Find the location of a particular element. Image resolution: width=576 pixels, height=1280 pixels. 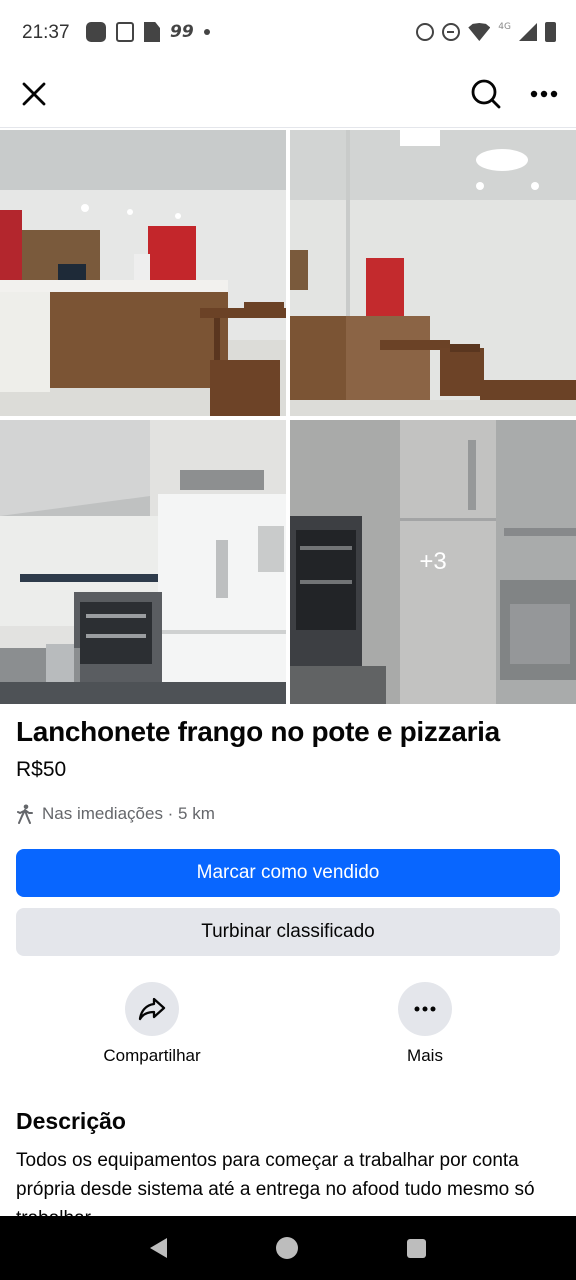

system-nav-bar is located at coordinates (288, 1248).